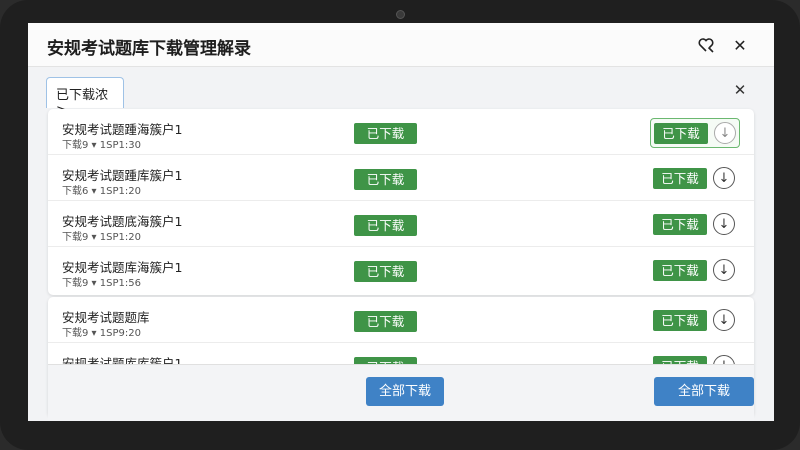 The height and width of the screenshot is (450, 800). I want to click on tab-bar: 已下载浓 > ✕, so click(401, 92).